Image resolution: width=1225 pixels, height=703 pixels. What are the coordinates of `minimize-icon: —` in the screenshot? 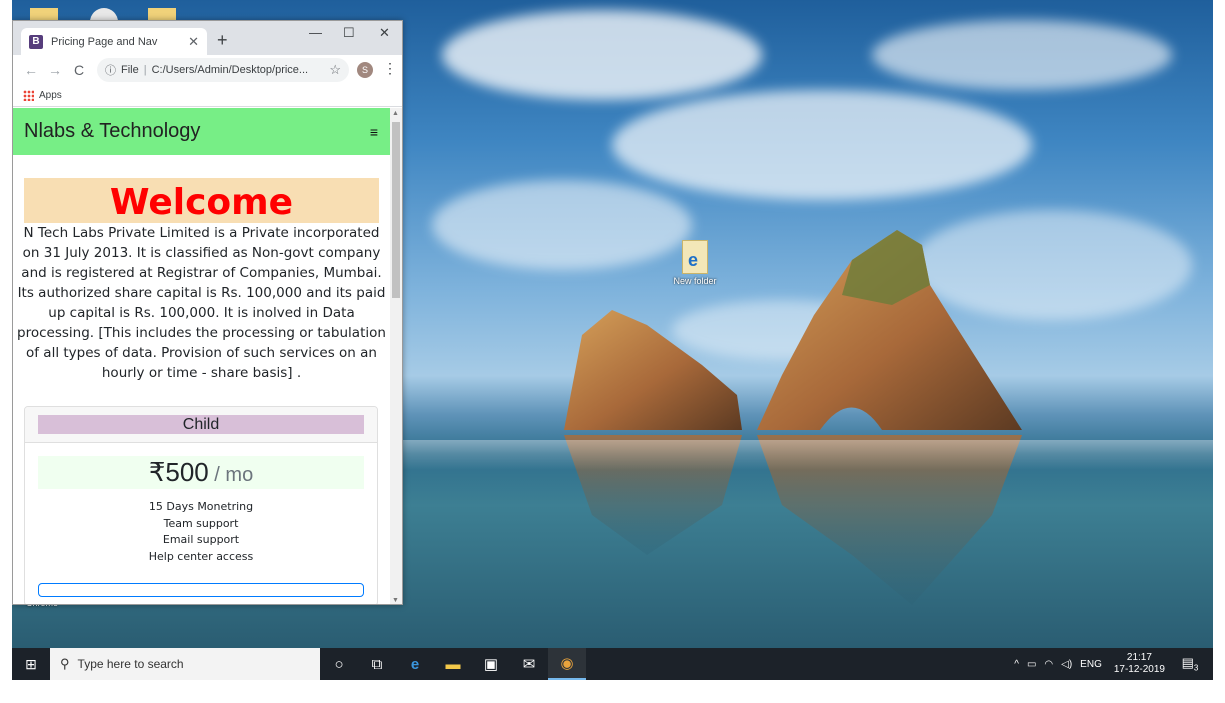 It's located at (315, 32).